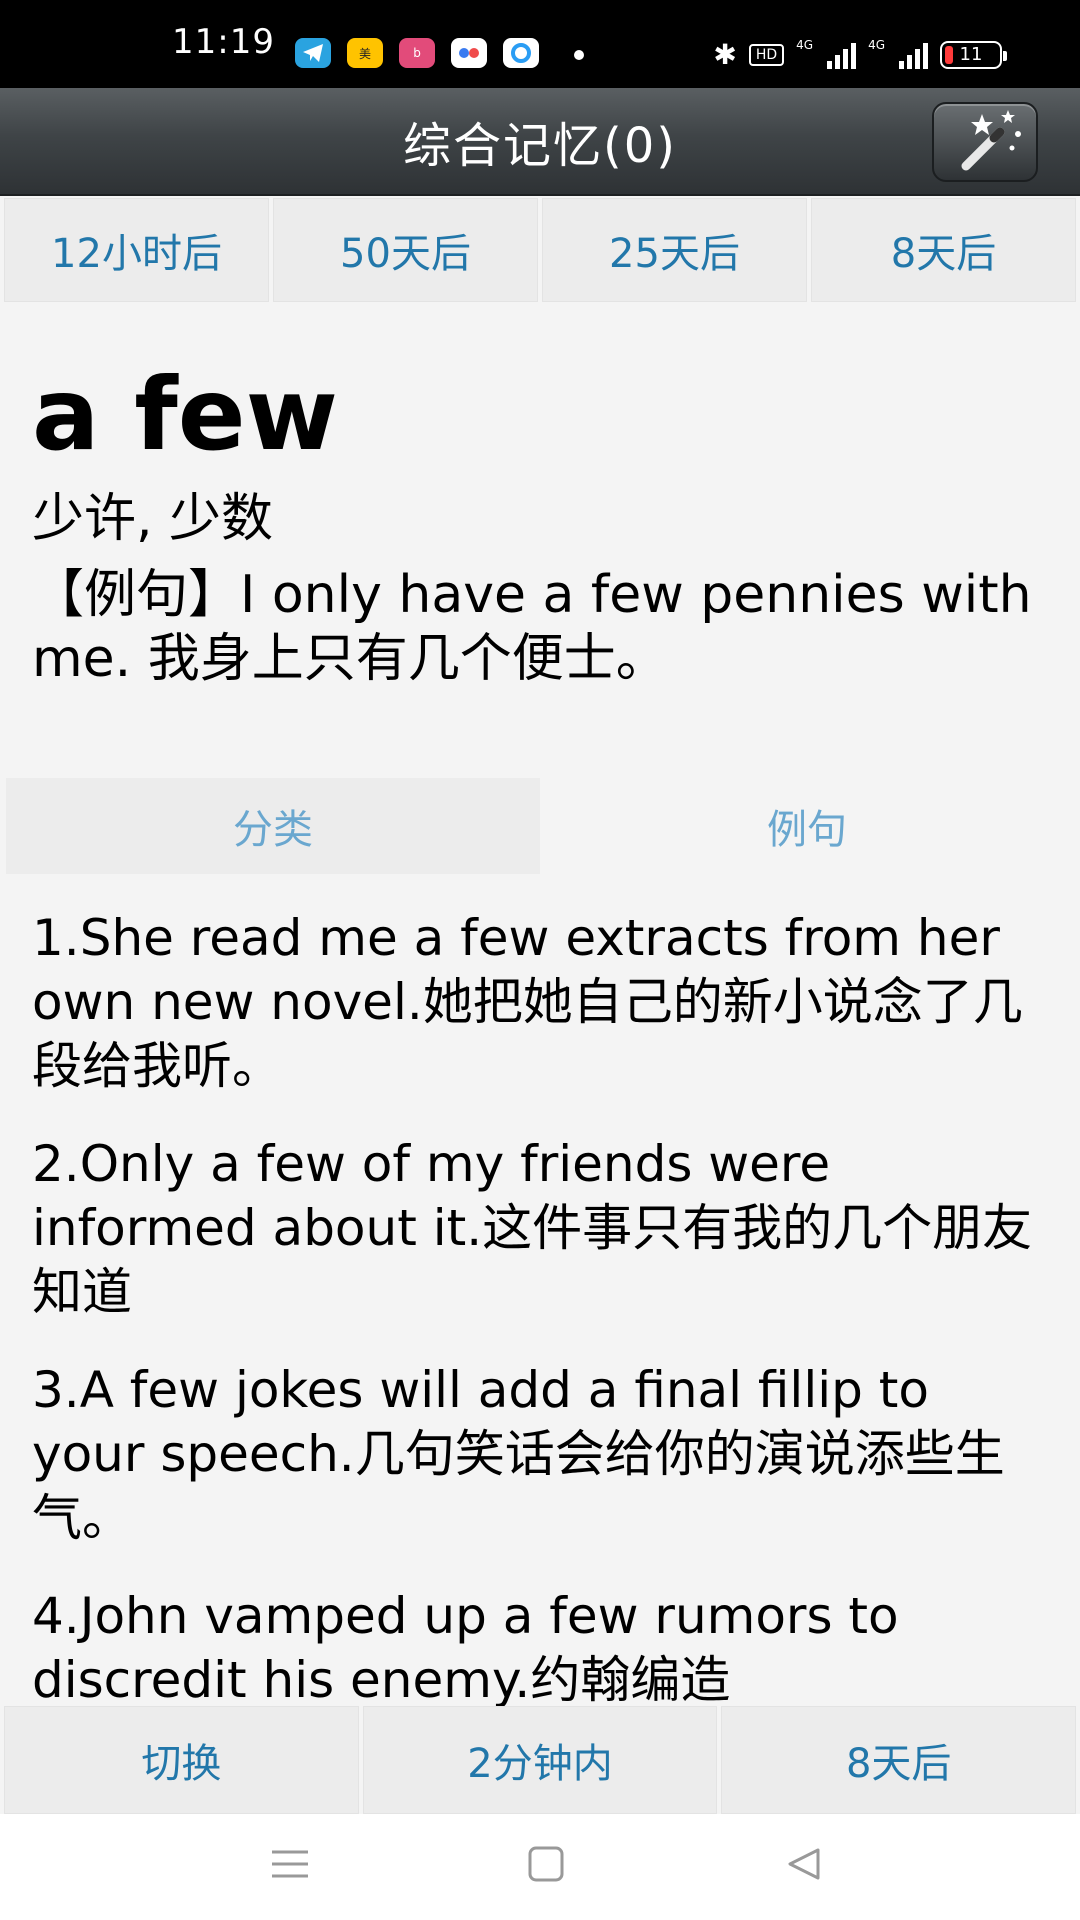 The width and height of the screenshot is (1080, 1920). I want to click on home-icon, so click(546, 1864).